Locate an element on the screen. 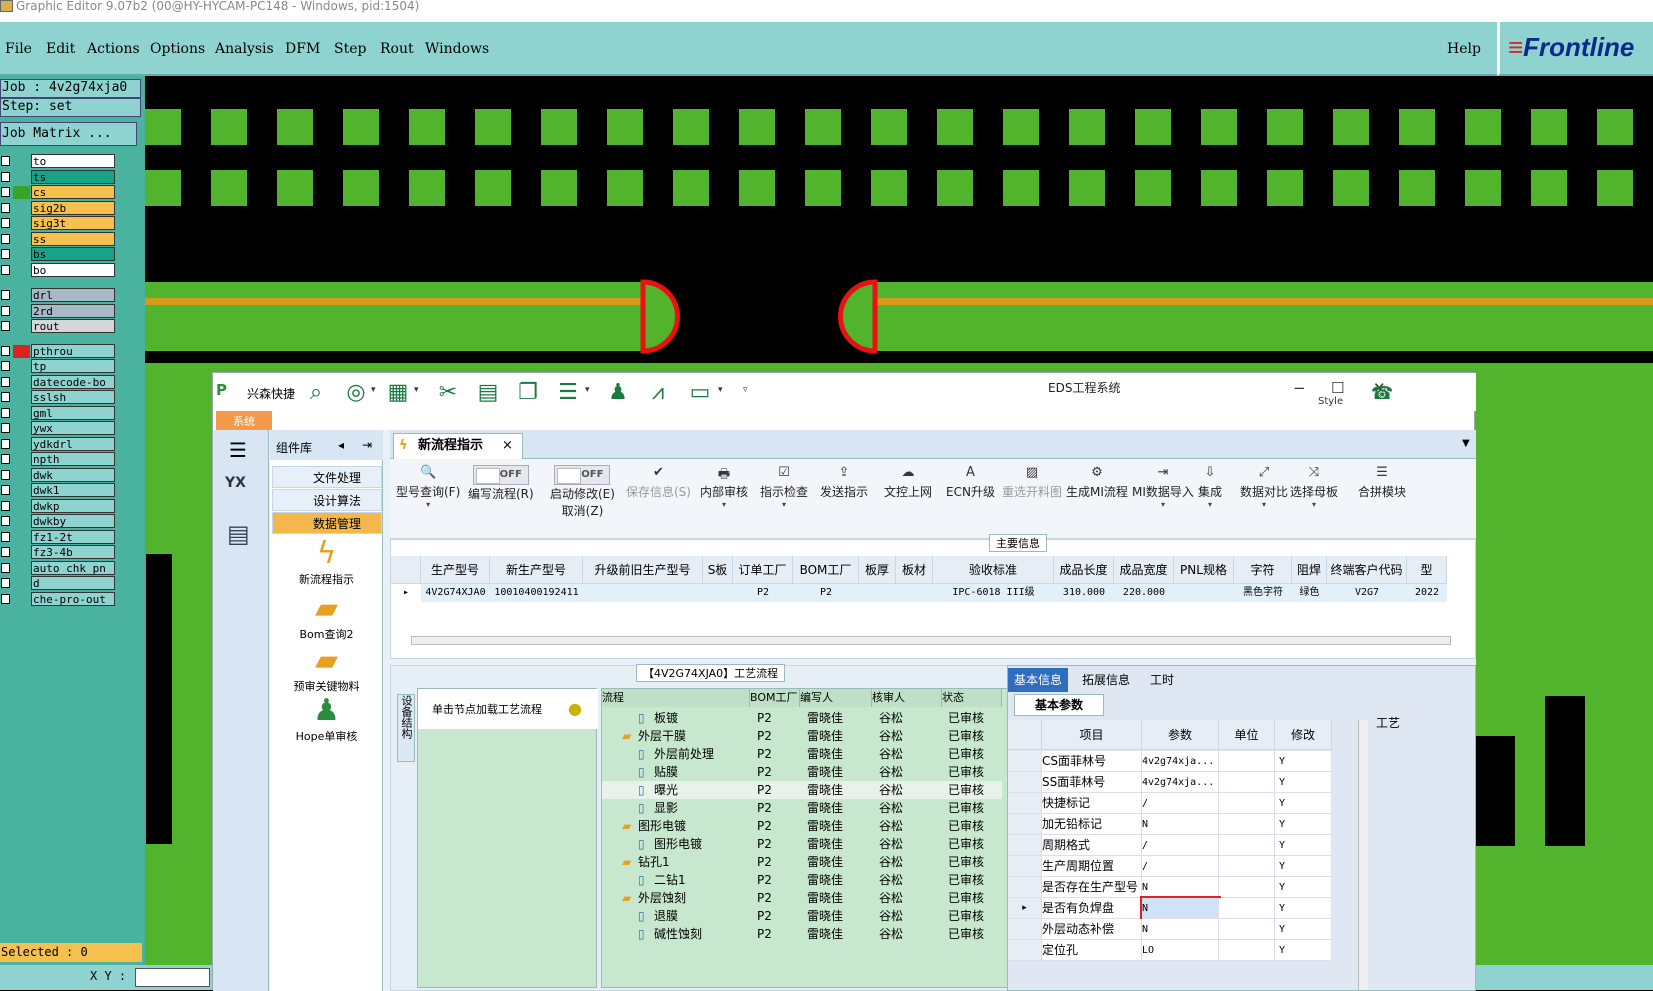  layer-name: auto_chk_pn is located at coordinates (73, 567).